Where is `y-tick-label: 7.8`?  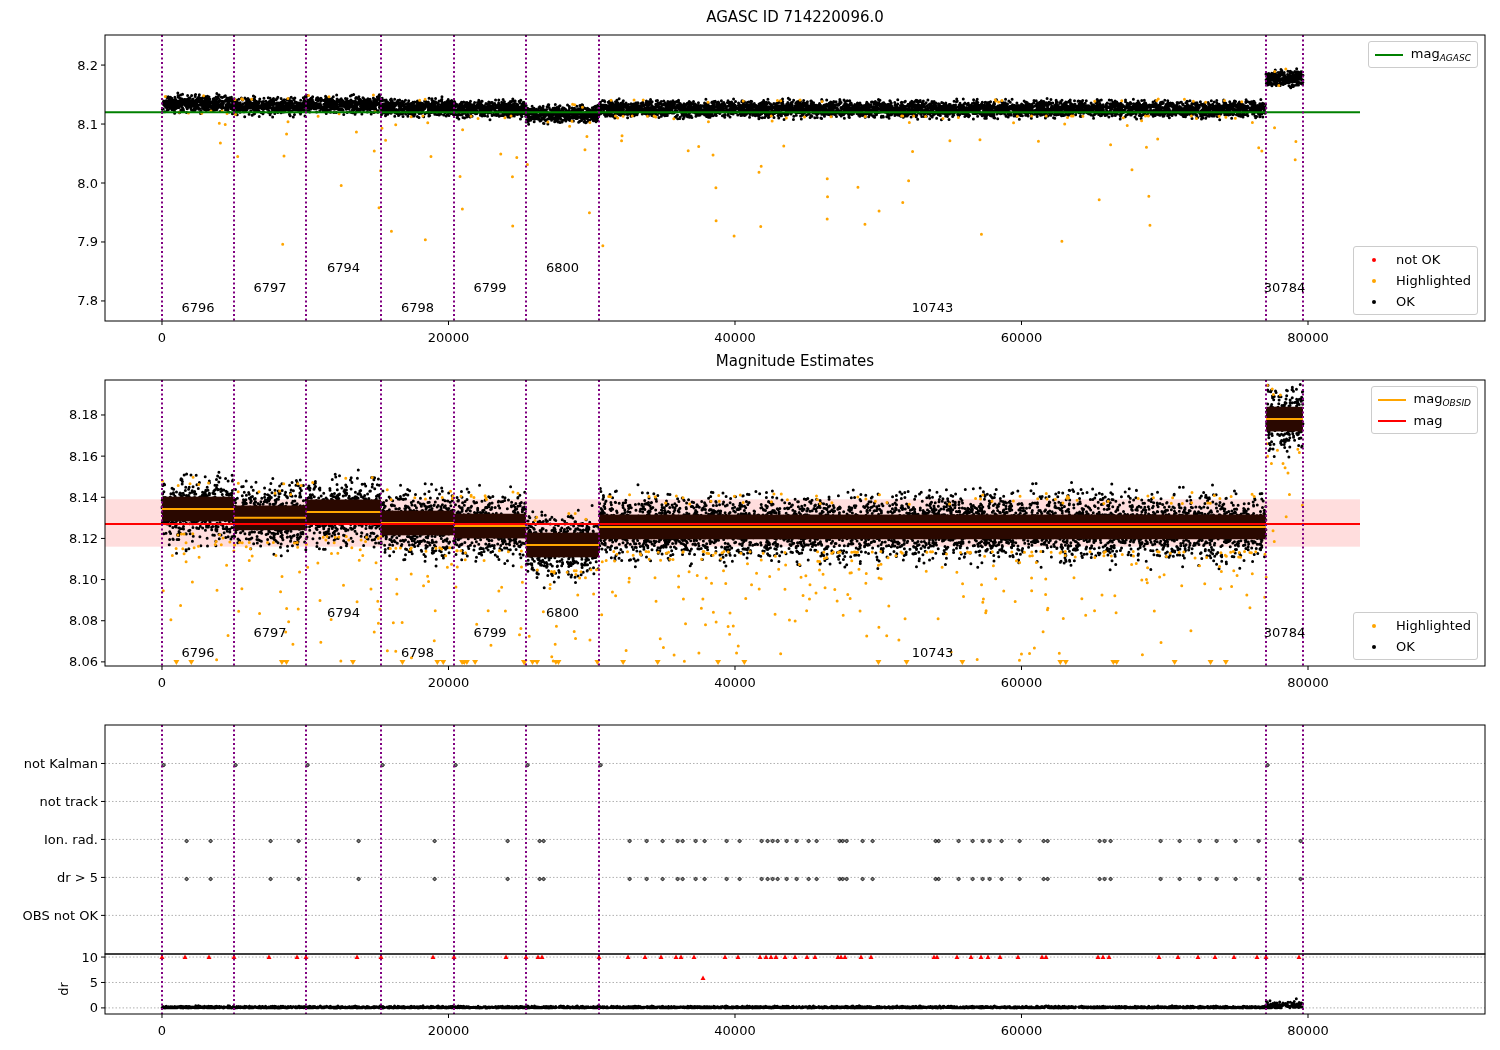 y-tick-label: 7.8 is located at coordinates (87, 301).